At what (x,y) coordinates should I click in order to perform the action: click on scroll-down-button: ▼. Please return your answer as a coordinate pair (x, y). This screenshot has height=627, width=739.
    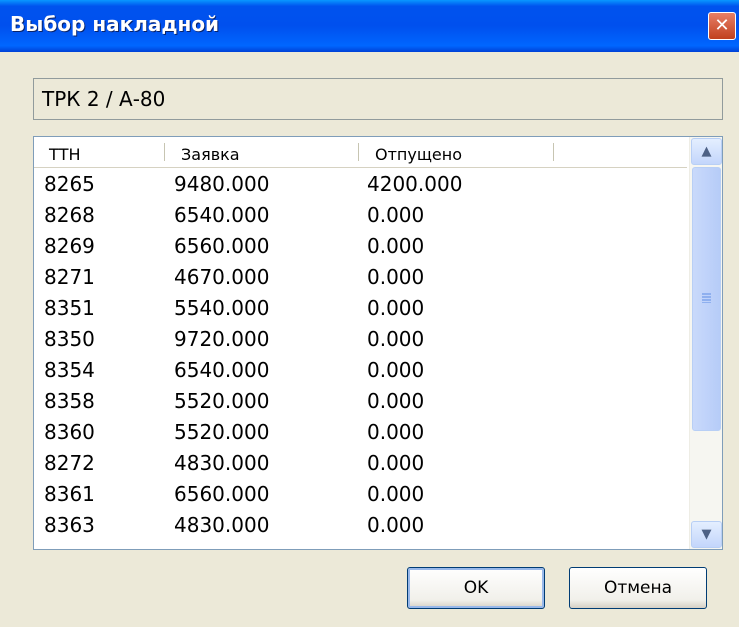
    Looking at the image, I should click on (706, 534).